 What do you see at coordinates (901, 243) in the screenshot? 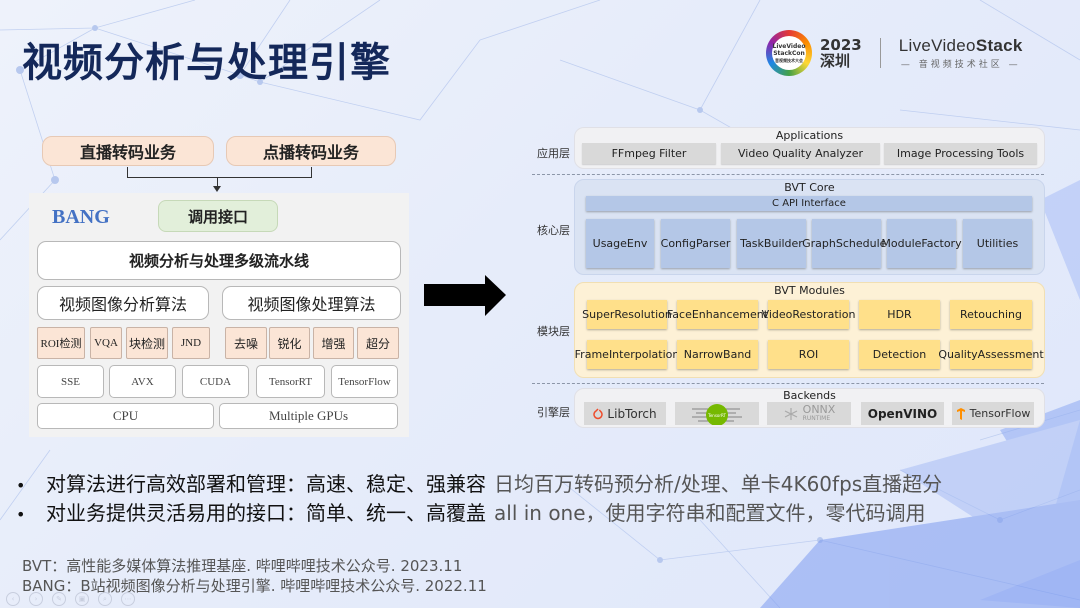
I see `cell-line-1: Module` at bounding box center [901, 243].